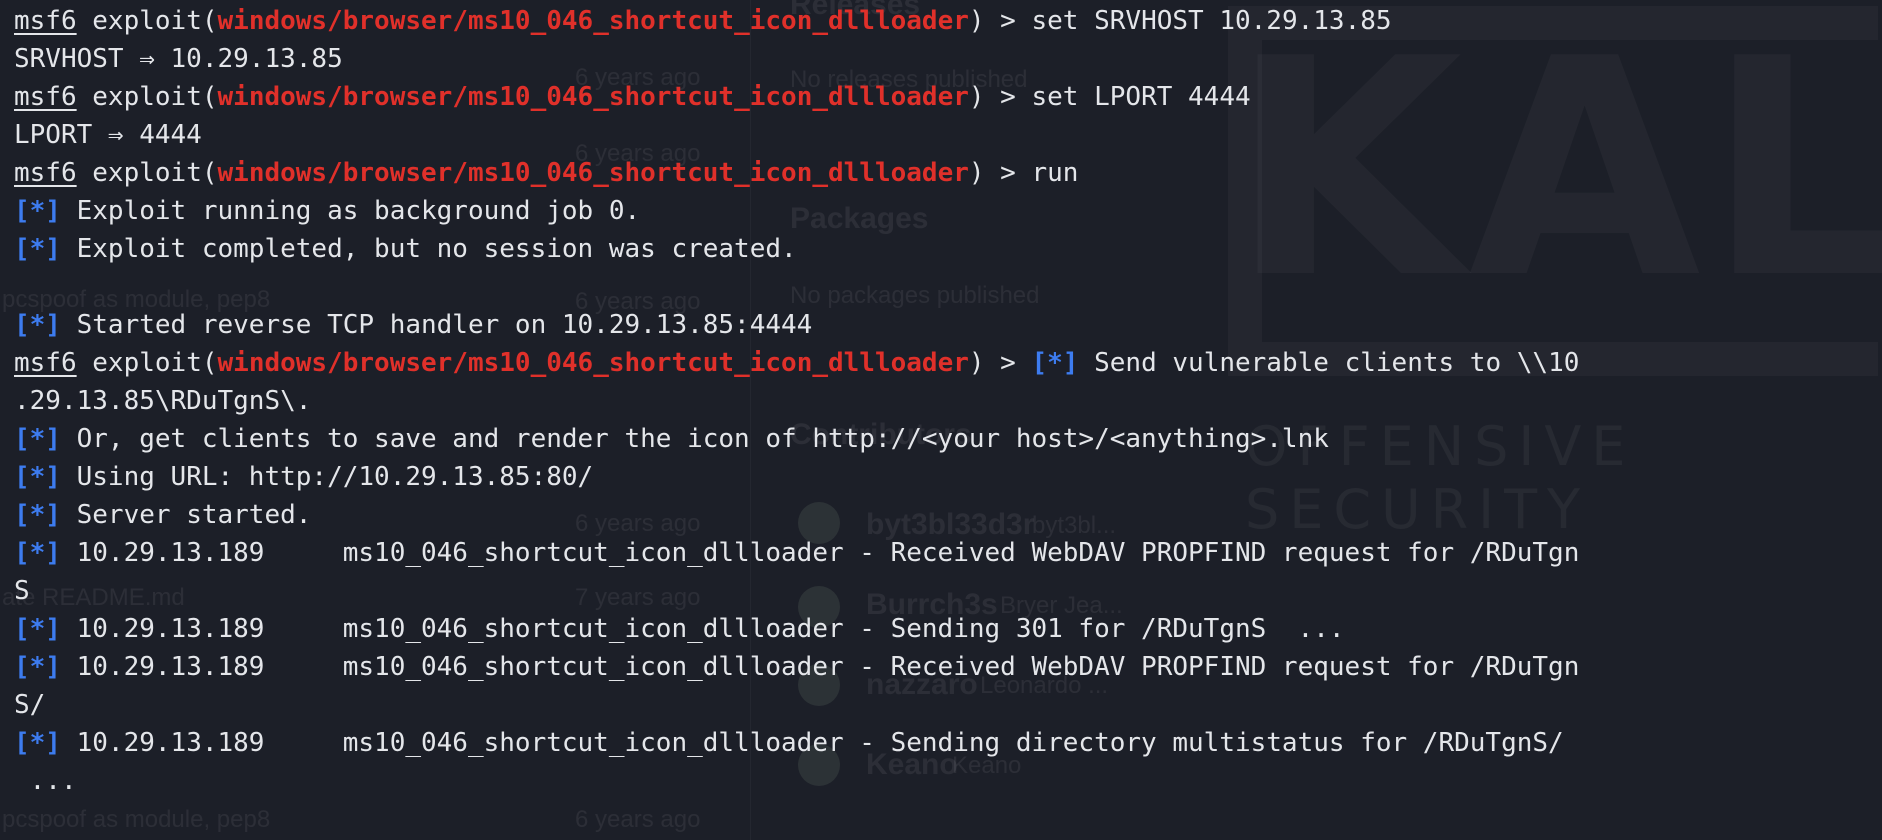 This screenshot has height=840, width=1882. Describe the element at coordinates (1141, 97) in the screenshot. I see `command-text: set LPORT 4444` at that location.